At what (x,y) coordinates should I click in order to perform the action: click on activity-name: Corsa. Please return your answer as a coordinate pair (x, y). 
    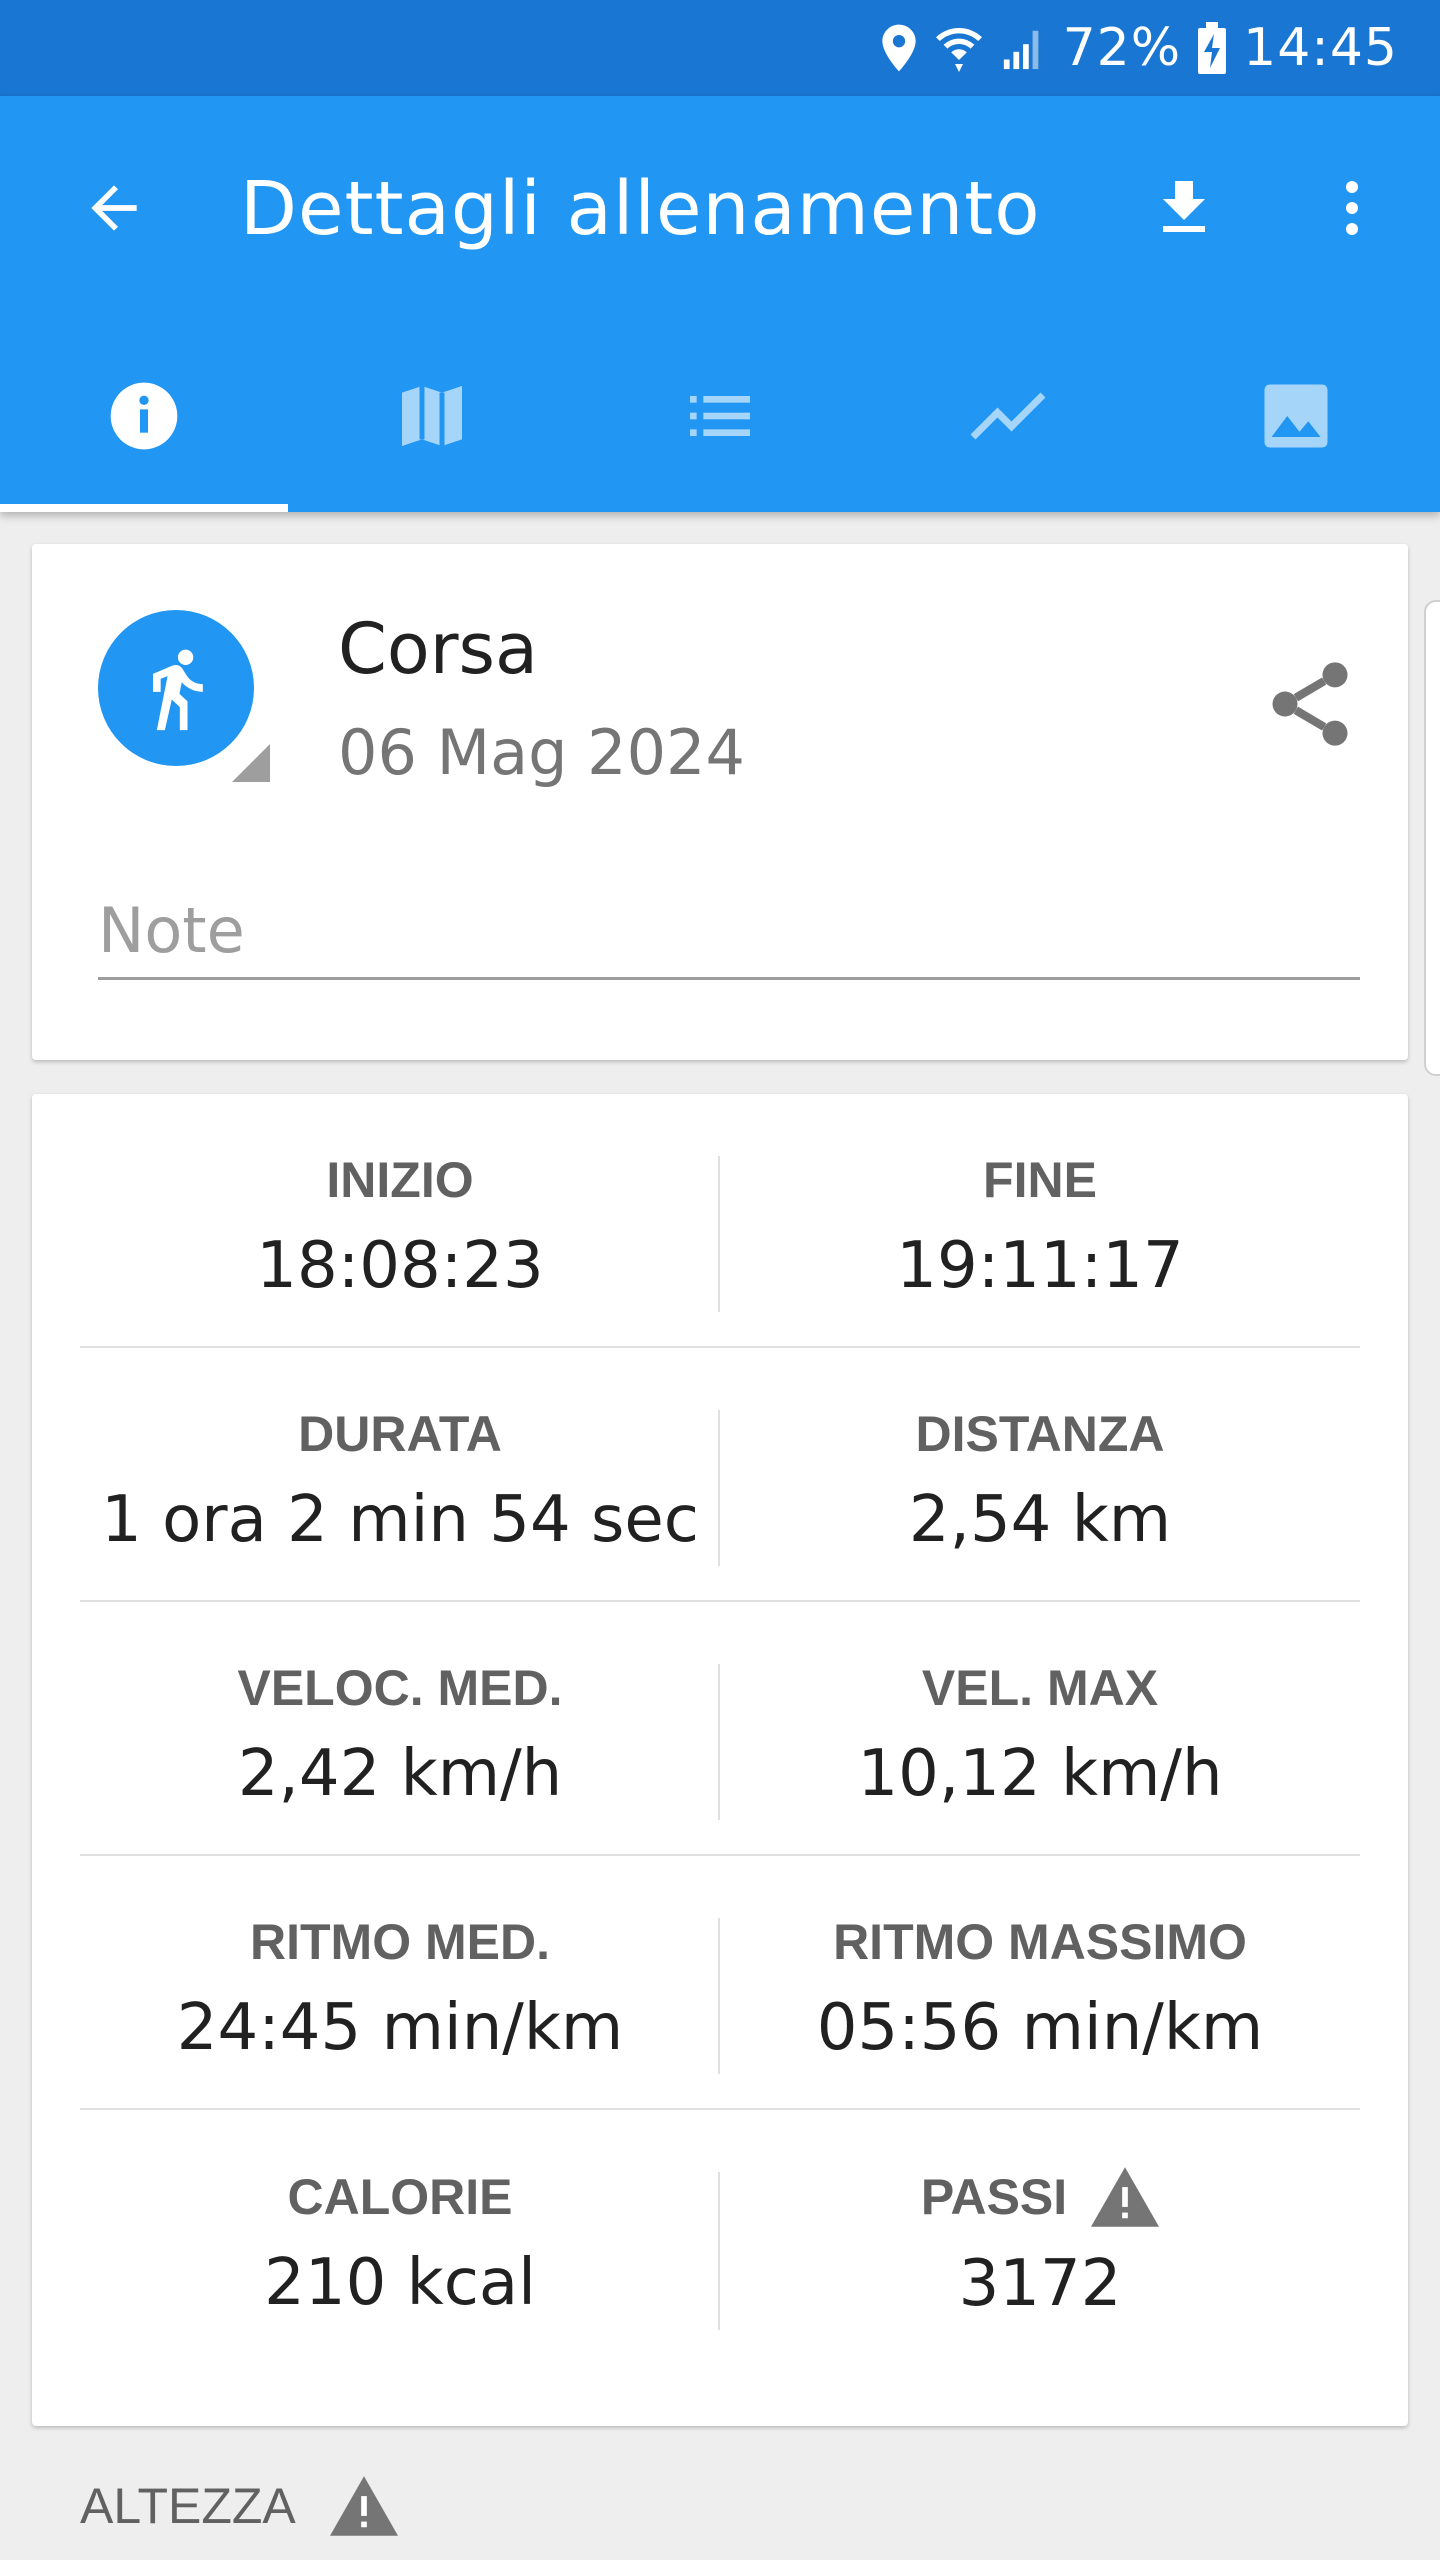
    Looking at the image, I should click on (438, 649).